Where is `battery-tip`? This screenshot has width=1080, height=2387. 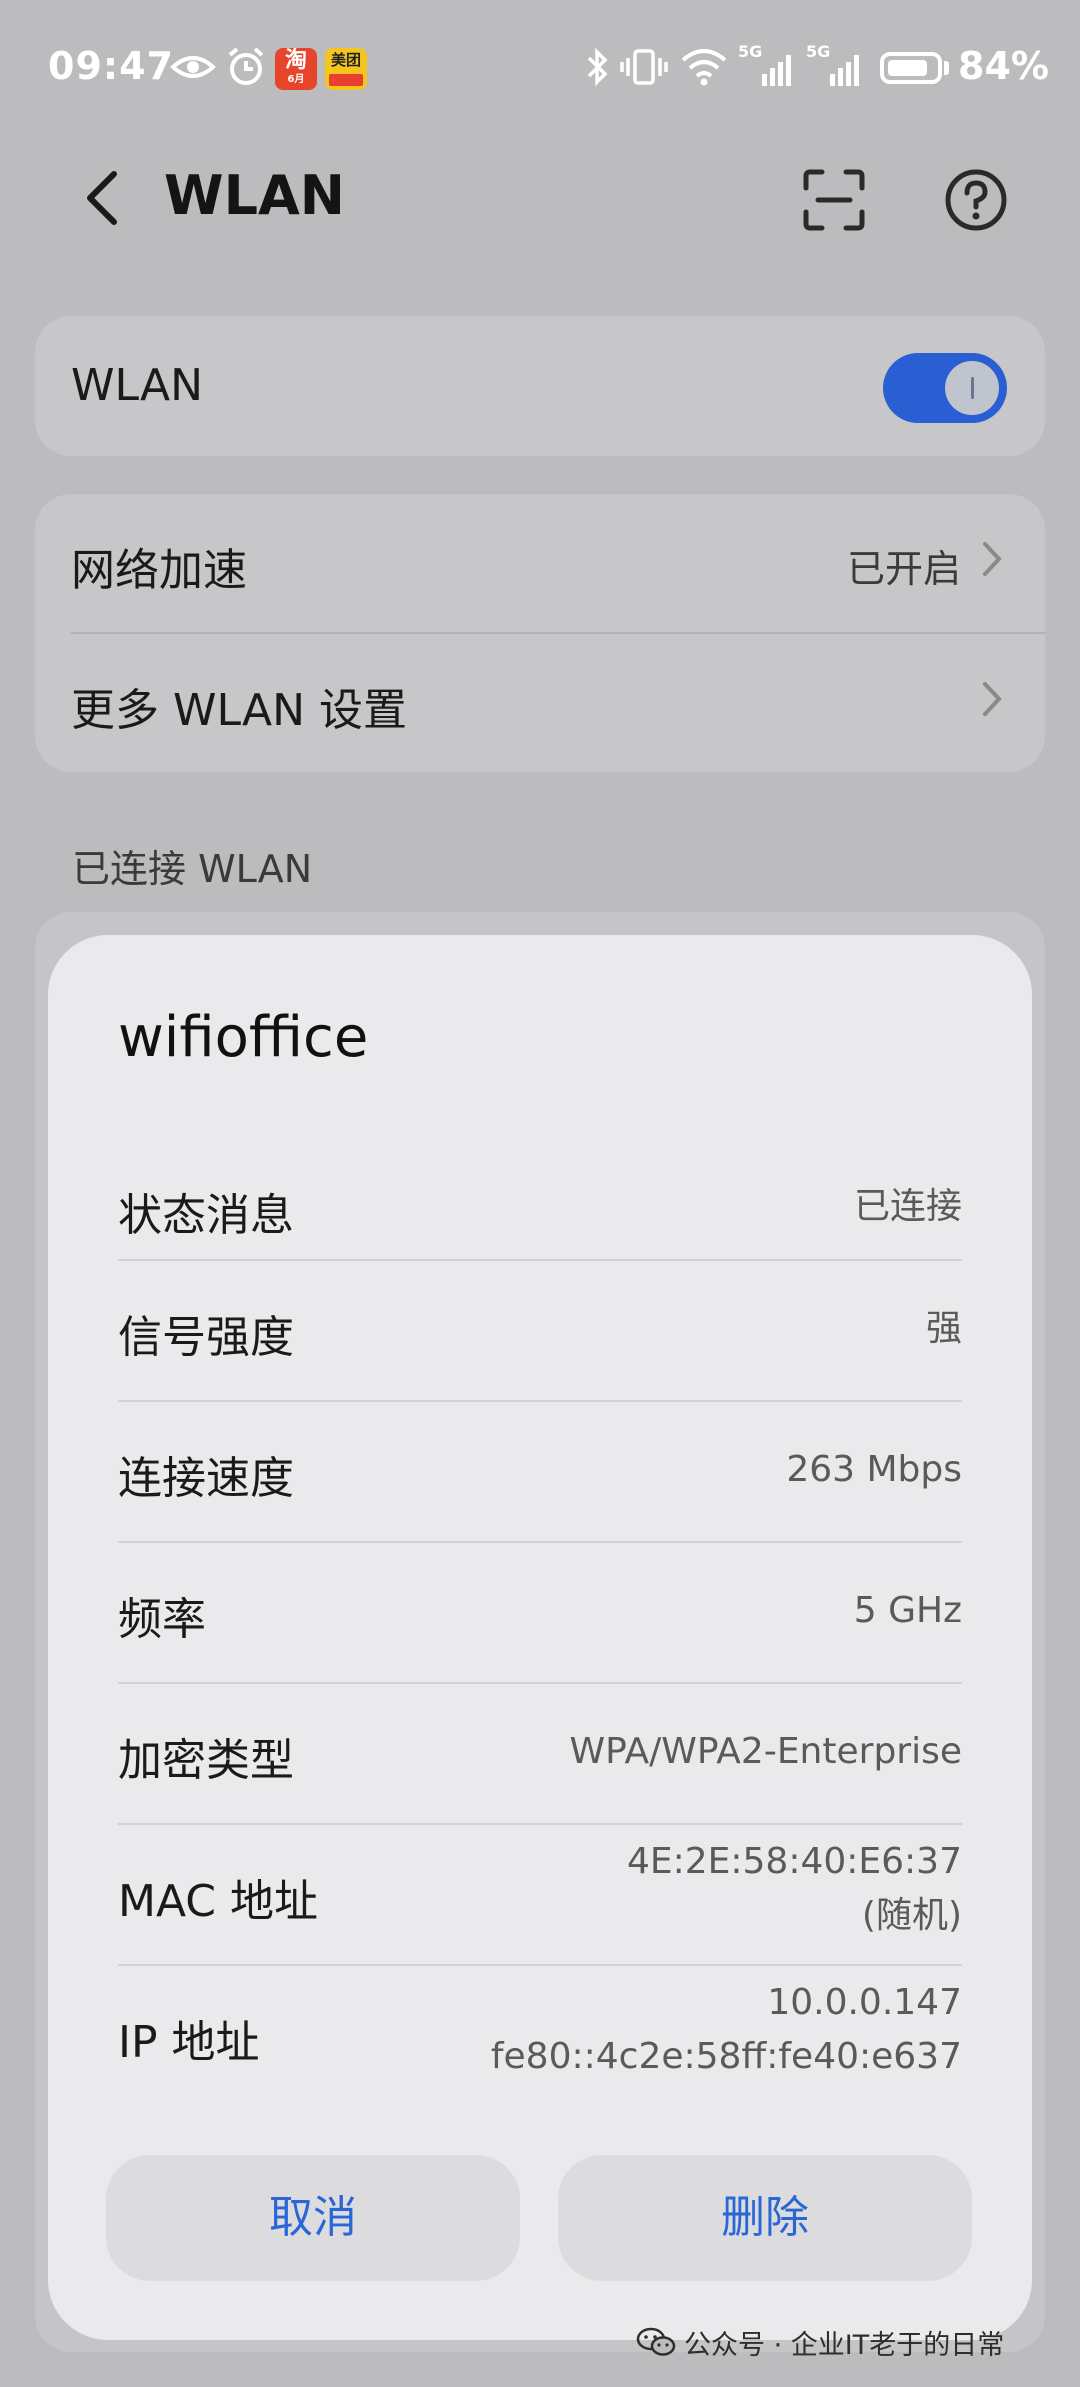 battery-tip is located at coordinates (946, 68).